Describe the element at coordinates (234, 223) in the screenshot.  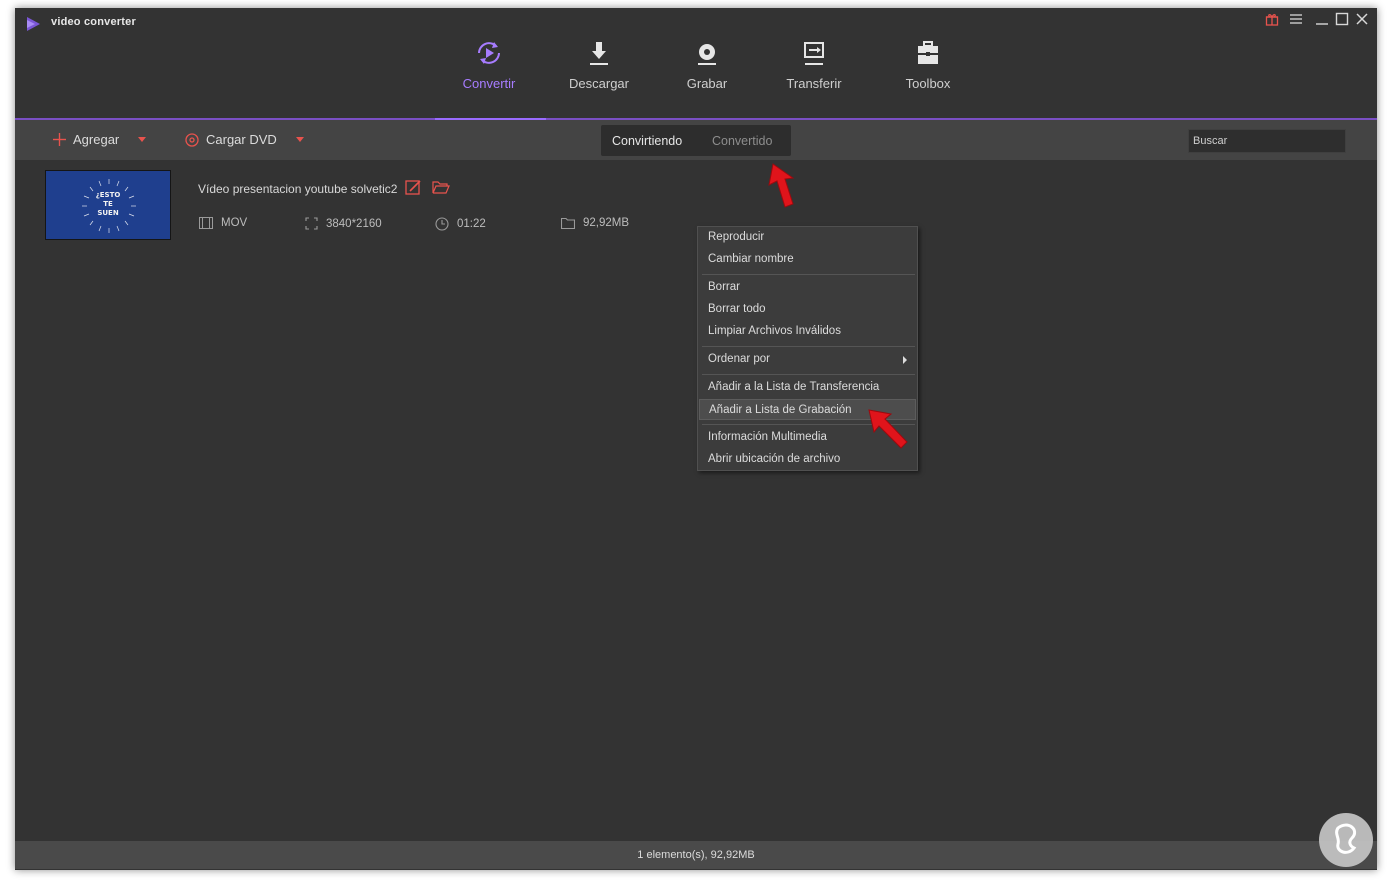
I see `file-format-value: MOV` at that location.